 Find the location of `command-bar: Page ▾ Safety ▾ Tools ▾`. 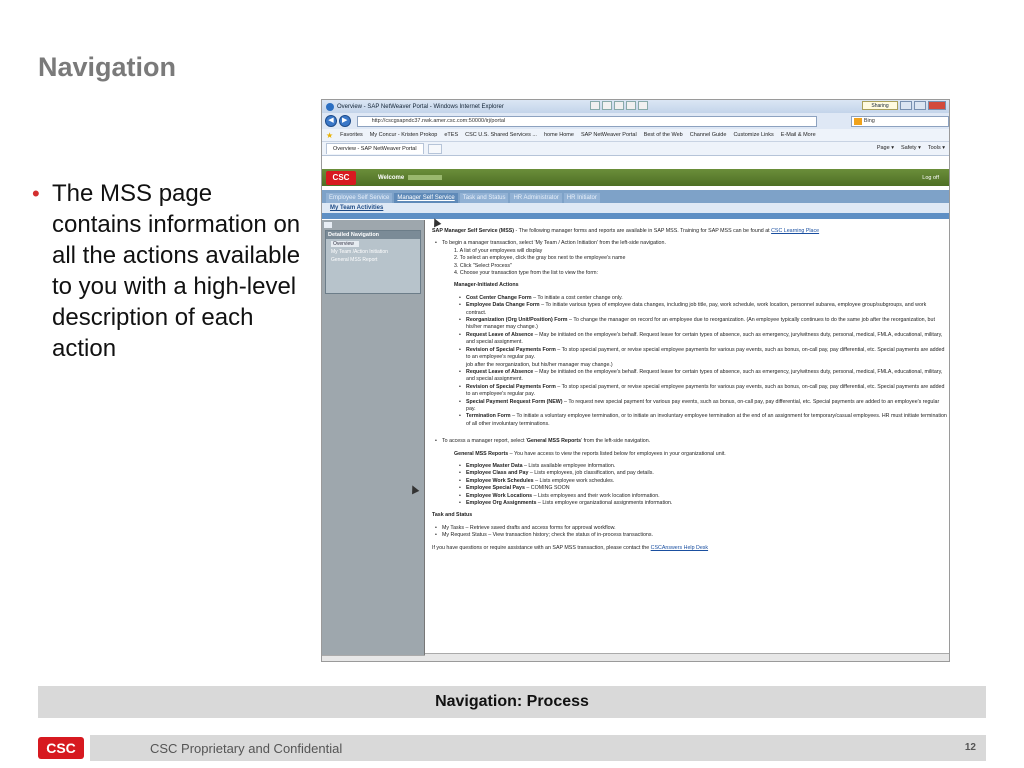

command-bar: Page ▾ Safety ▾ Tools ▾ is located at coordinates (911, 148).